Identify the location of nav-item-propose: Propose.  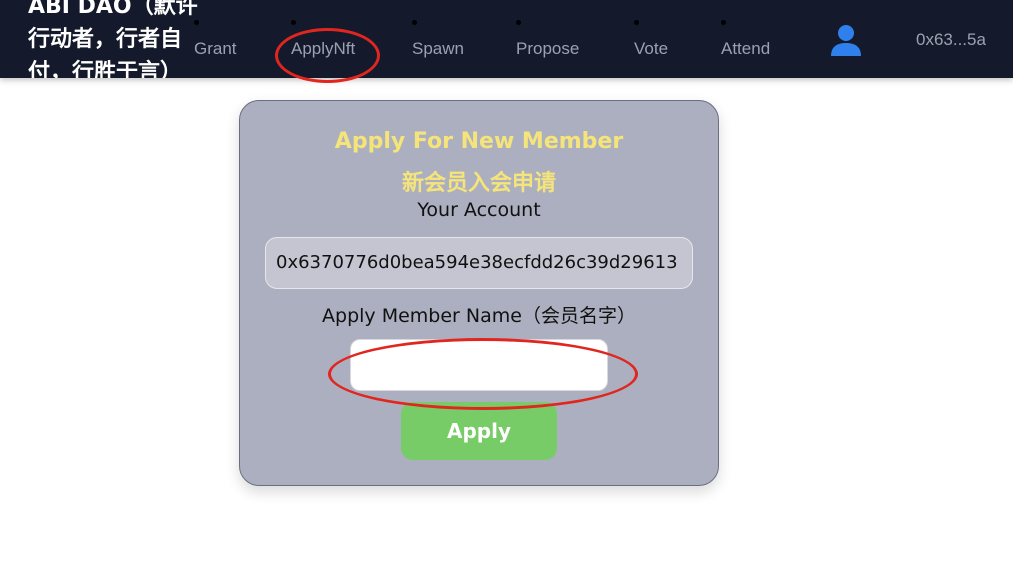
(547, 39).